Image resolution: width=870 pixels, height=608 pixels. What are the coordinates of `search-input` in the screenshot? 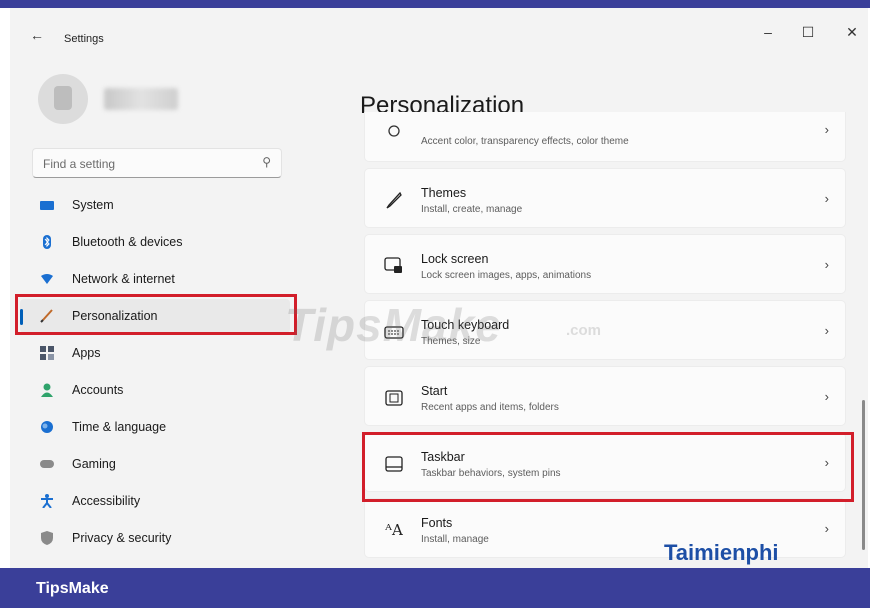 It's located at (143, 164).